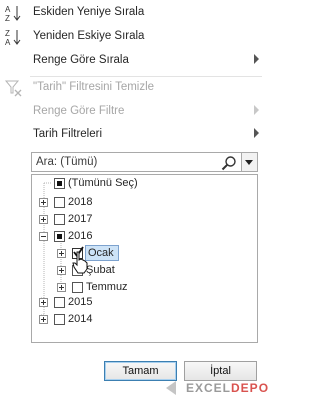  I want to click on tree-item-month-temmuz: Temmuz, so click(144, 287).